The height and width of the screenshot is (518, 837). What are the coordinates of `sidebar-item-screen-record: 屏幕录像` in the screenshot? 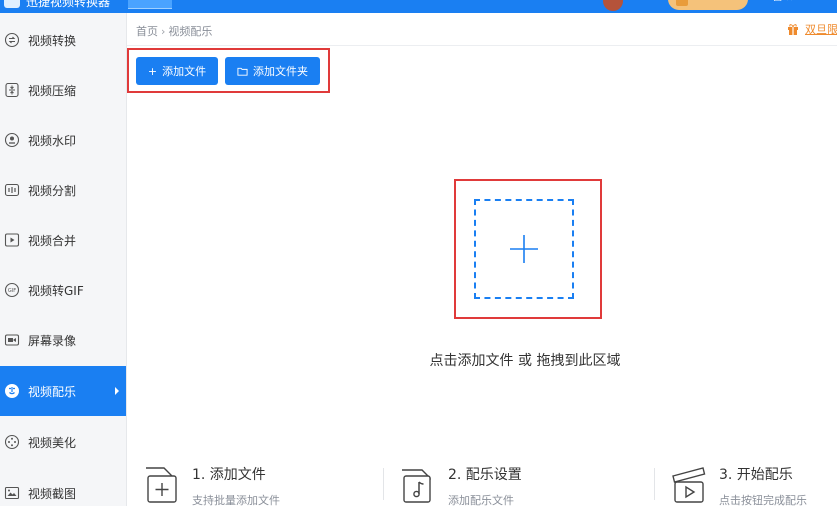 It's located at (63, 340).